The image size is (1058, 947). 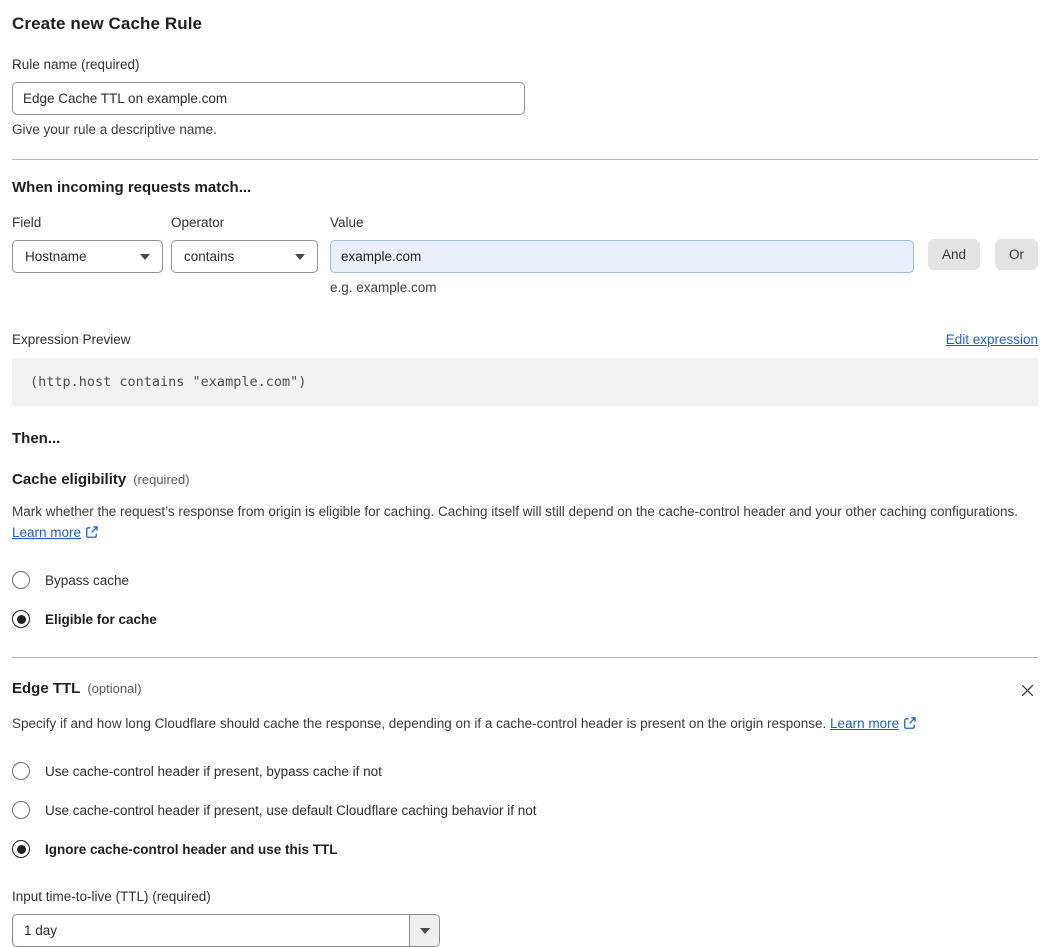 What do you see at coordinates (161, 479) in the screenshot?
I see `cache-eligibility-qualifier: (required)` at bounding box center [161, 479].